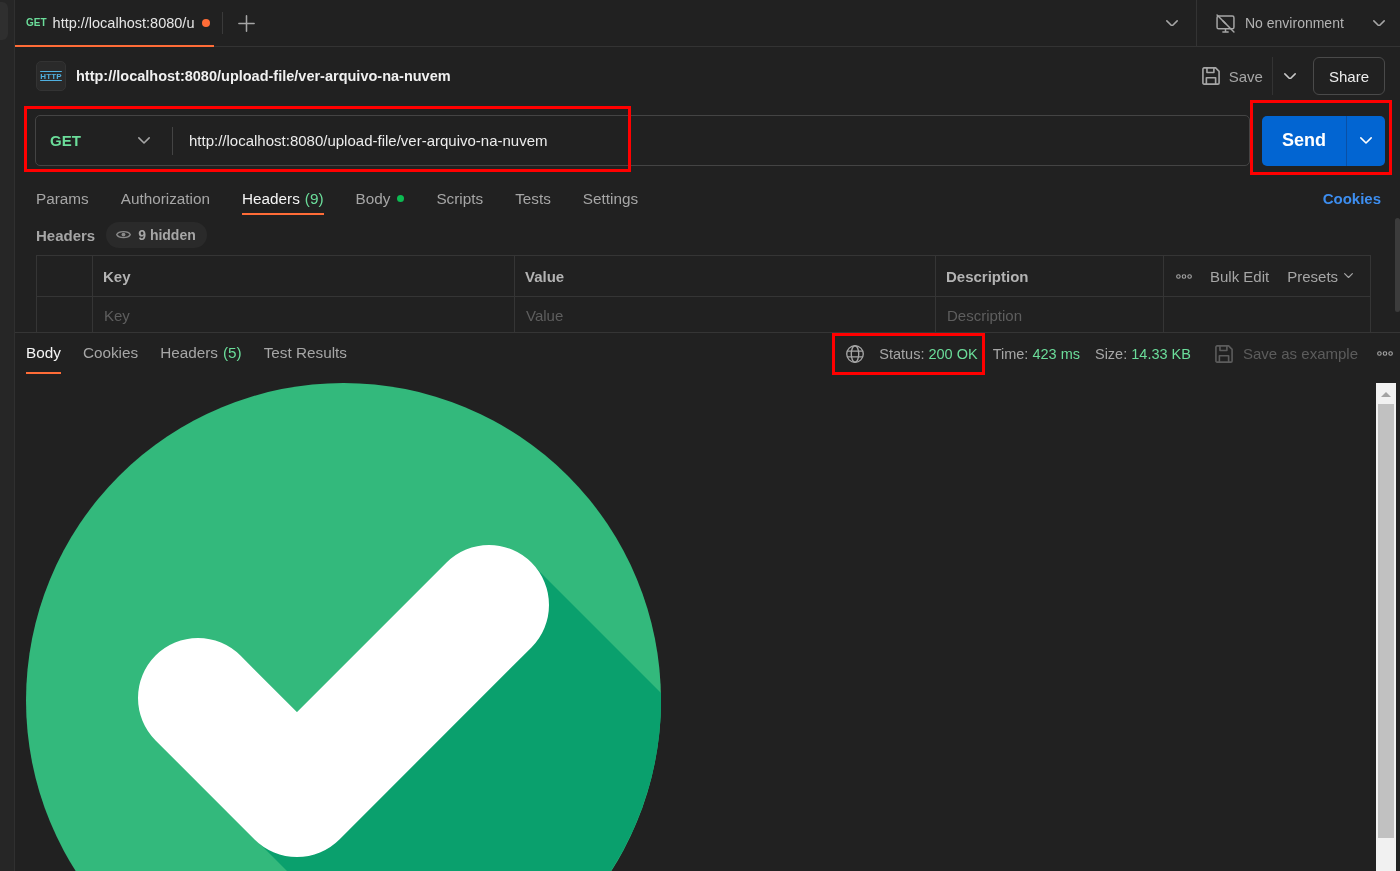 Image resolution: width=1400 pixels, height=871 pixels. I want to click on time-text: Time: 423 ms, so click(1036, 353).